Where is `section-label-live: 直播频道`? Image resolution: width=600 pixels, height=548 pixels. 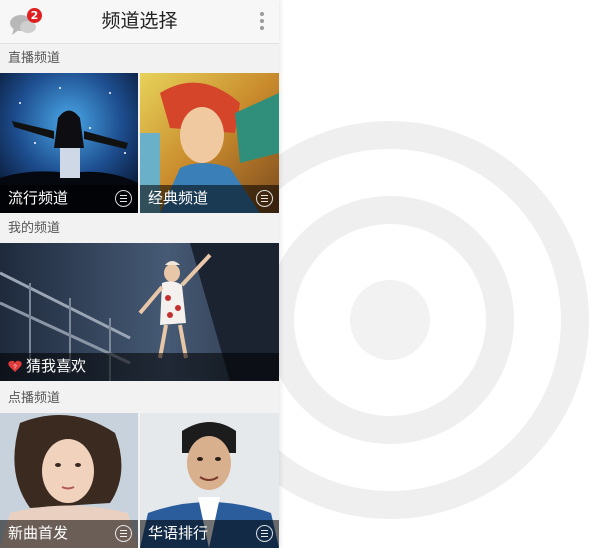 section-label-live: 直播频道 is located at coordinates (34, 58).